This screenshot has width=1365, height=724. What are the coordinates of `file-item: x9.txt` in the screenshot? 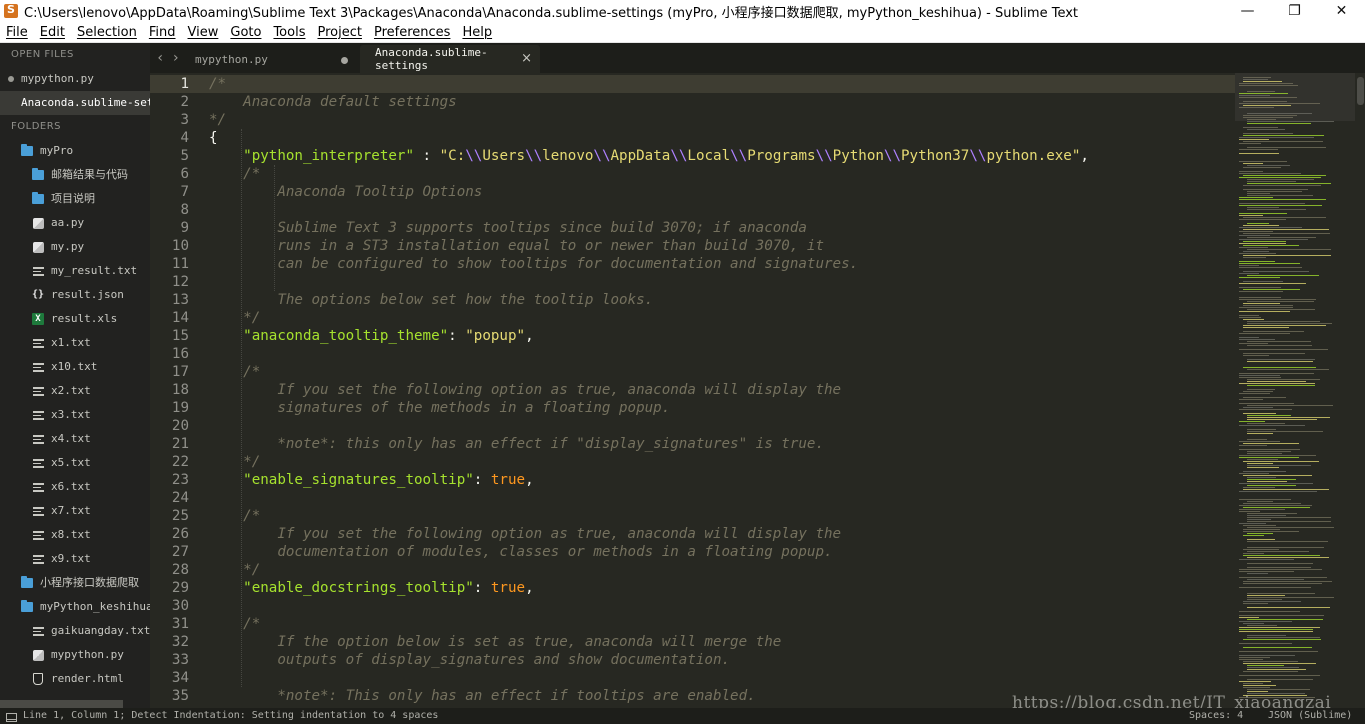 It's located at (75, 559).